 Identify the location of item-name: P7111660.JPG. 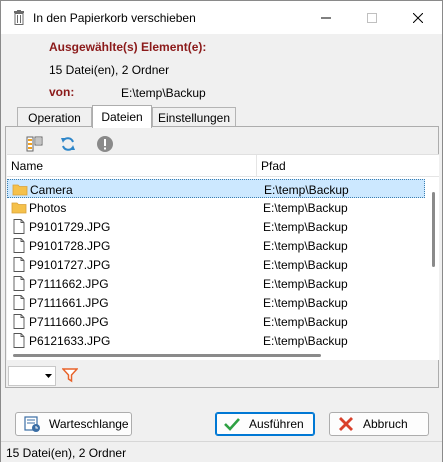
(69, 322).